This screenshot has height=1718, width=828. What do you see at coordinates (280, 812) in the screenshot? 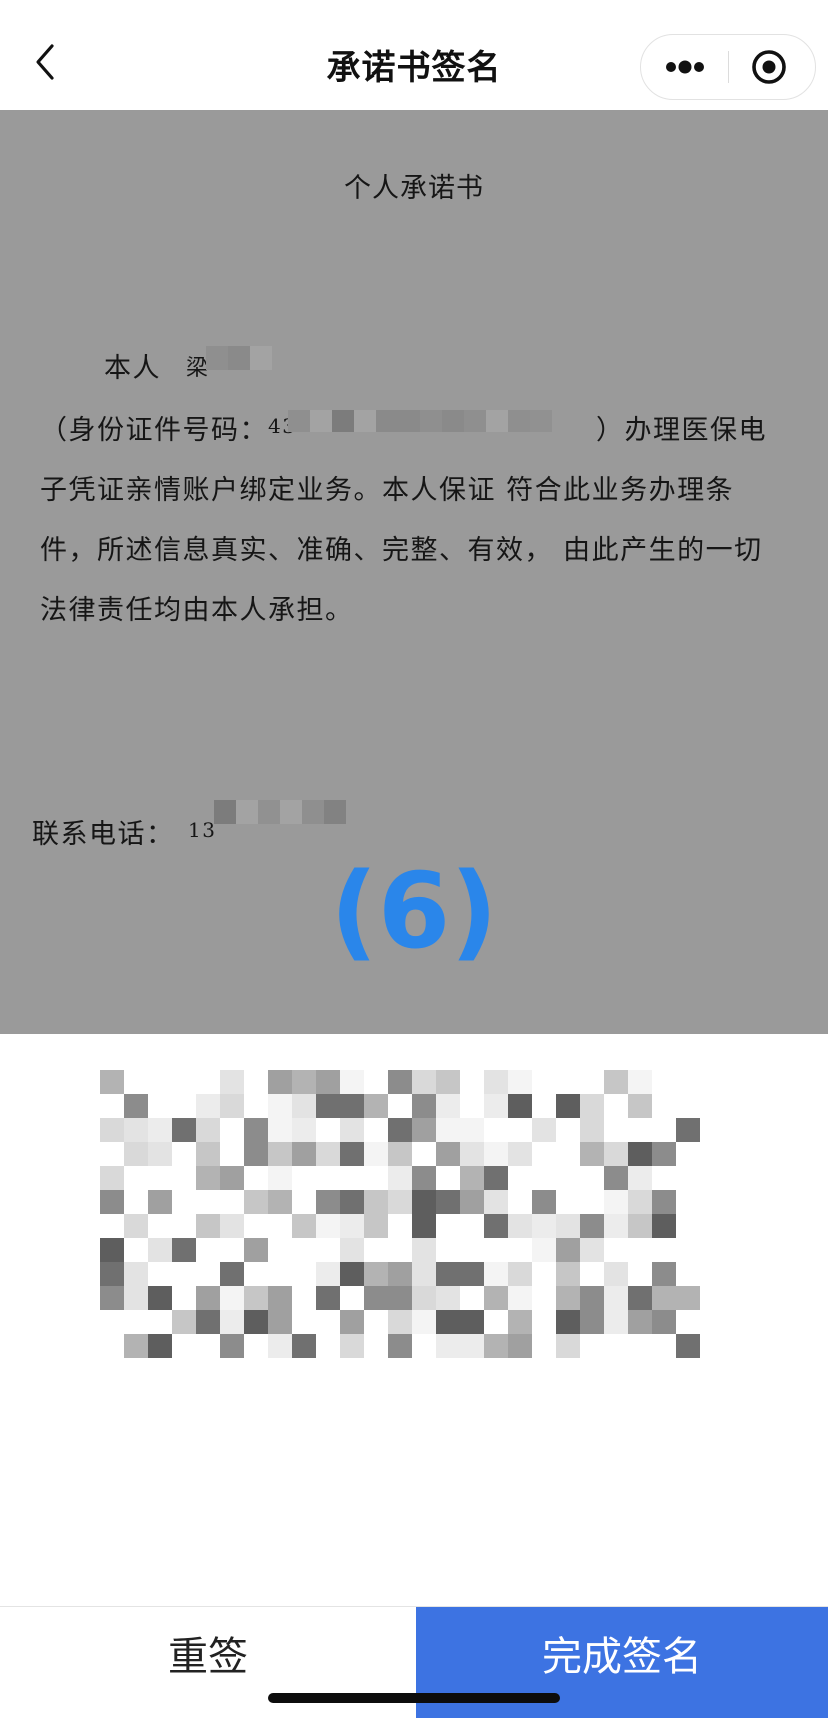
I see `redacted-phone-number` at bounding box center [280, 812].